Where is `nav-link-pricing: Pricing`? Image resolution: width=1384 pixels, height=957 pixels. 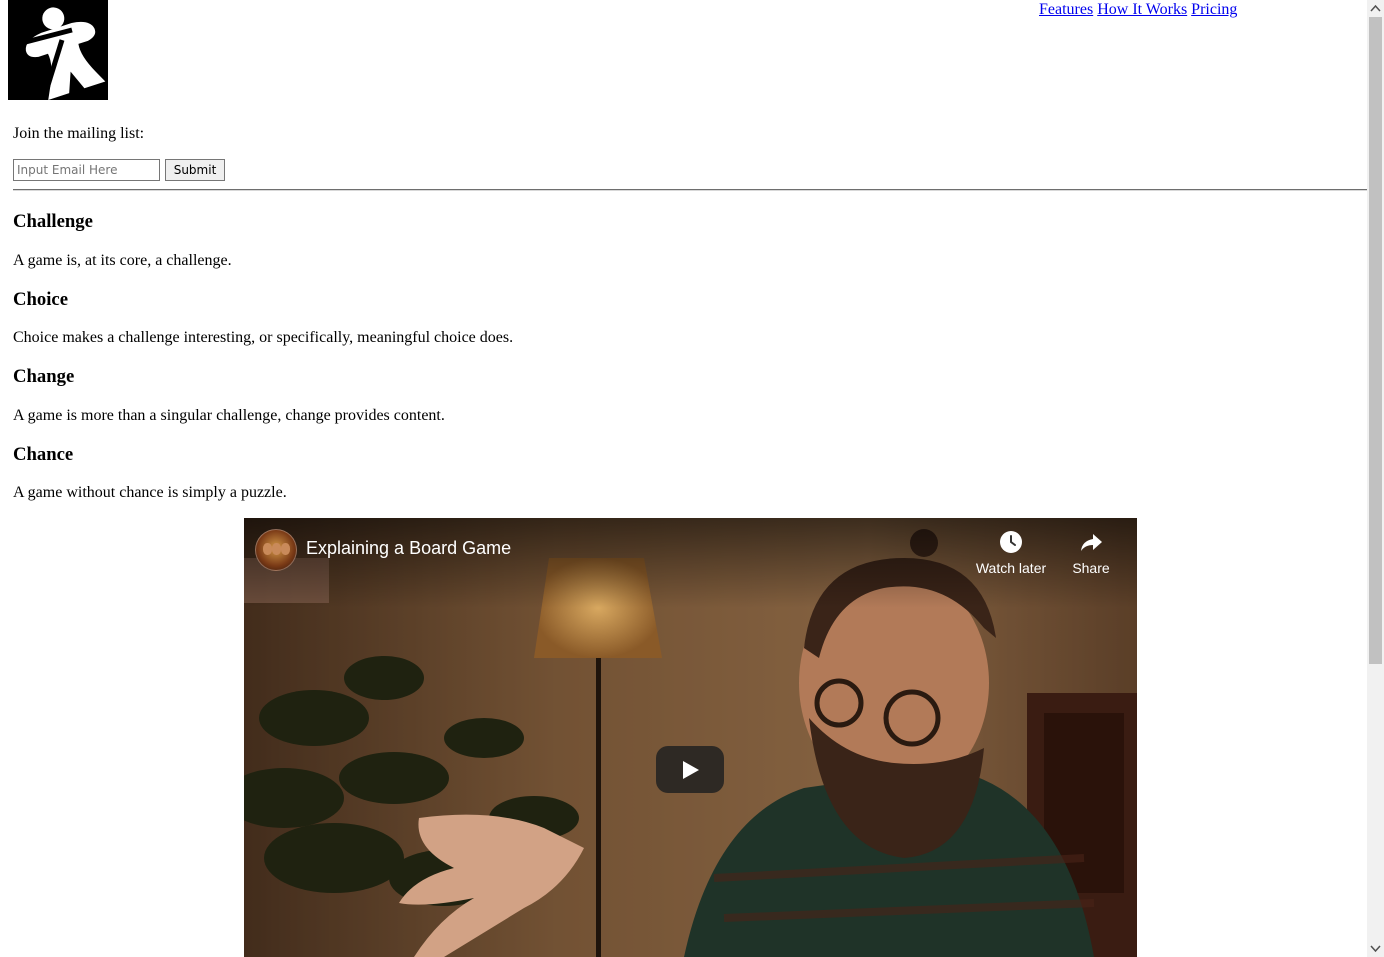
nav-link-pricing: Pricing is located at coordinates (1214, 9).